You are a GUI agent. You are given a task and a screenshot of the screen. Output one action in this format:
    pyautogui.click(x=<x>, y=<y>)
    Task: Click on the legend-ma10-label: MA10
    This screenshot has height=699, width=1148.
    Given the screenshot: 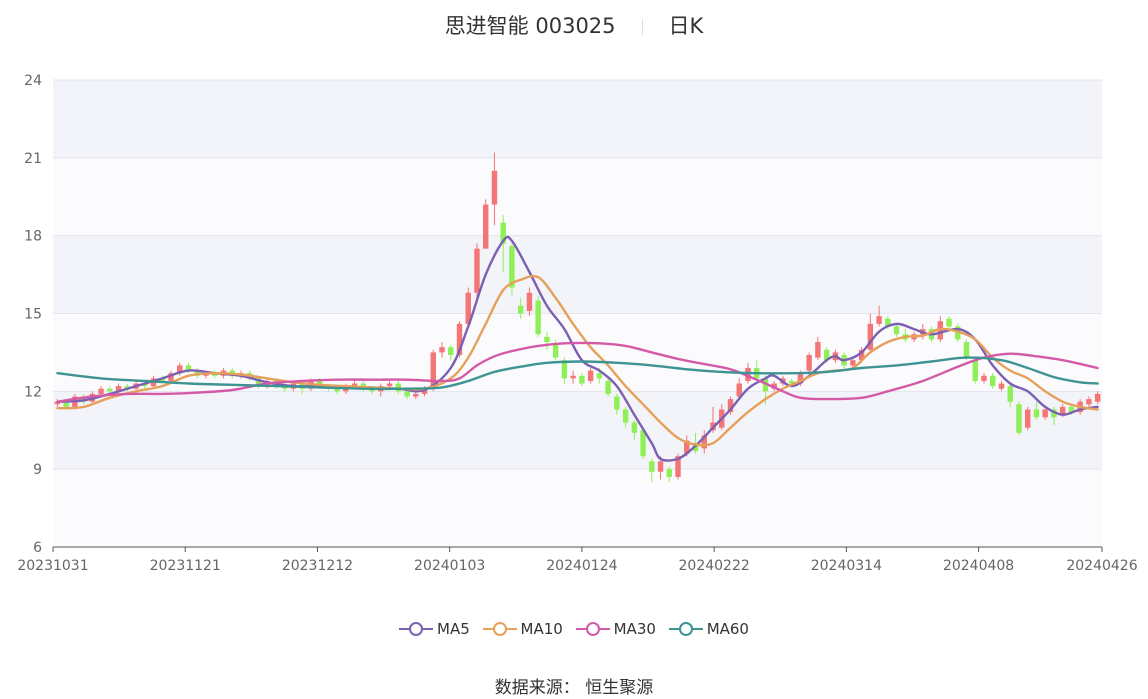 What is the action you would take?
    pyautogui.click(x=541, y=629)
    